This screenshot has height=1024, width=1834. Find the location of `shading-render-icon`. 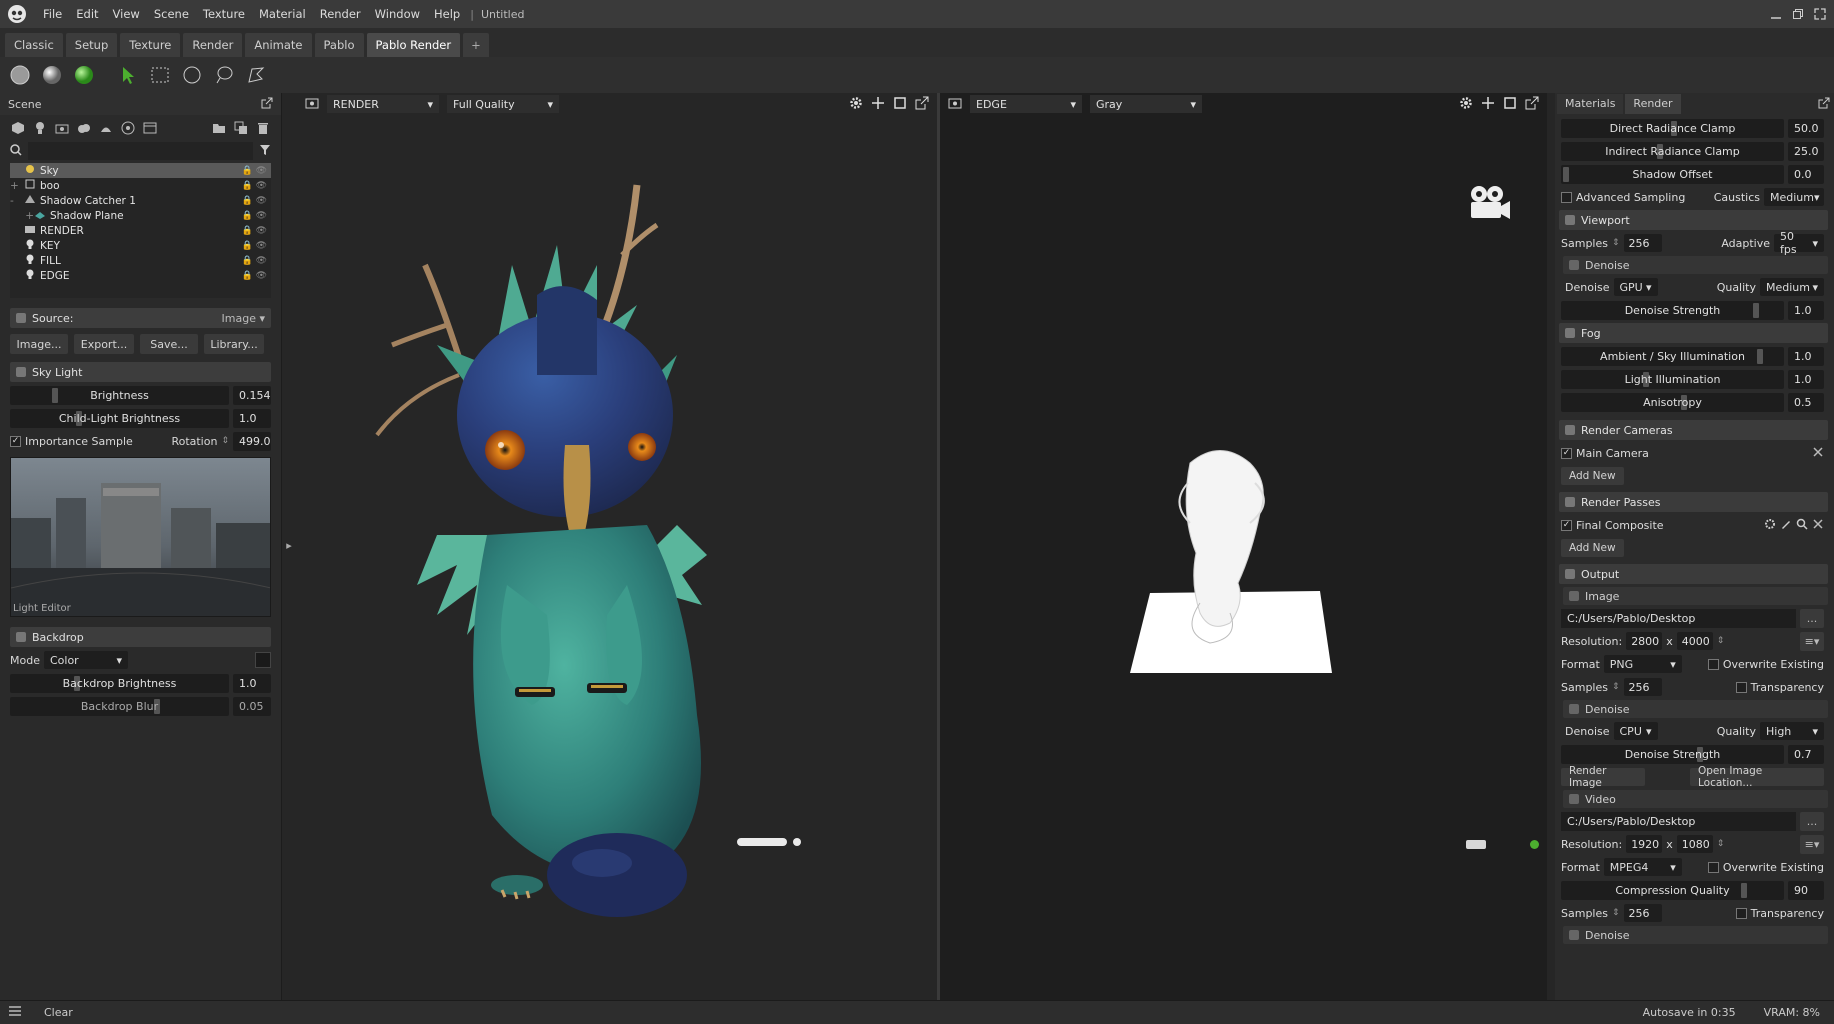

shading-render-icon is located at coordinates (84, 75).